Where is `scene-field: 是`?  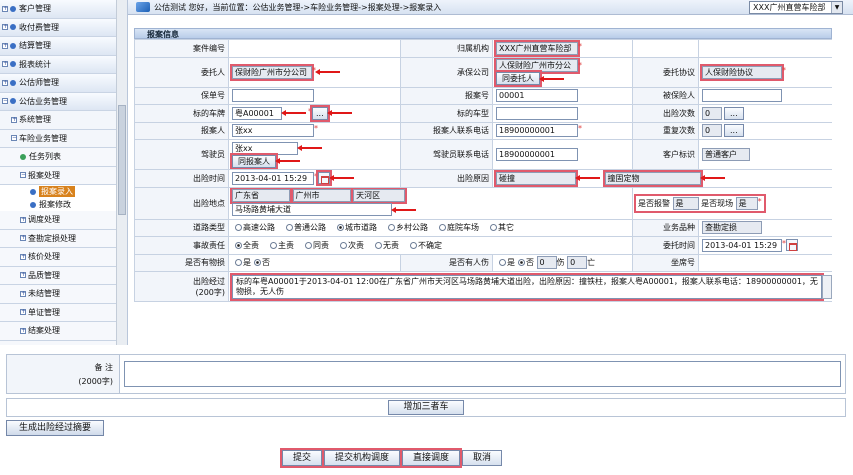
scene-field: 是 is located at coordinates (746, 203).